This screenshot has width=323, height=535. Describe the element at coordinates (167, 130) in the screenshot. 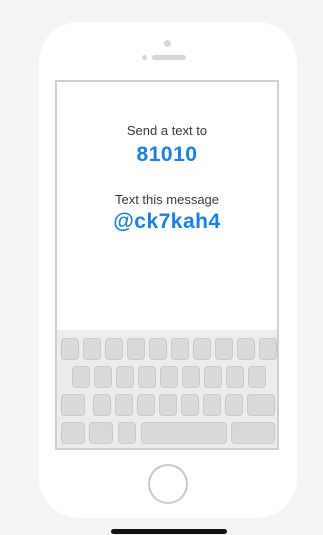

I see `send-label: Send a text to` at that location.